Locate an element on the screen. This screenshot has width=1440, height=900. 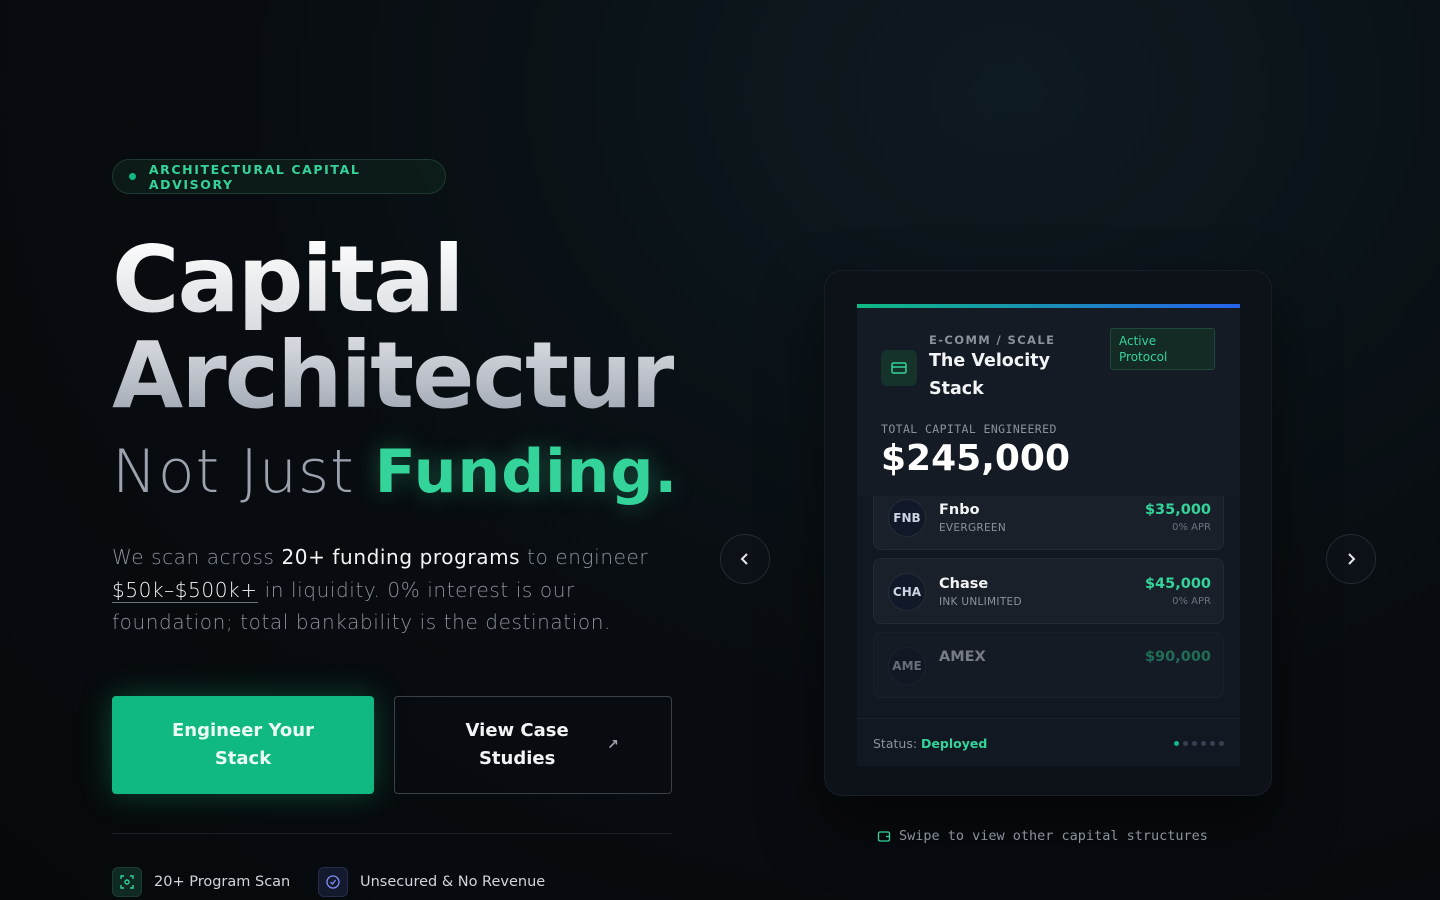
chevron-left-icon is located at coordinates (744, 559).